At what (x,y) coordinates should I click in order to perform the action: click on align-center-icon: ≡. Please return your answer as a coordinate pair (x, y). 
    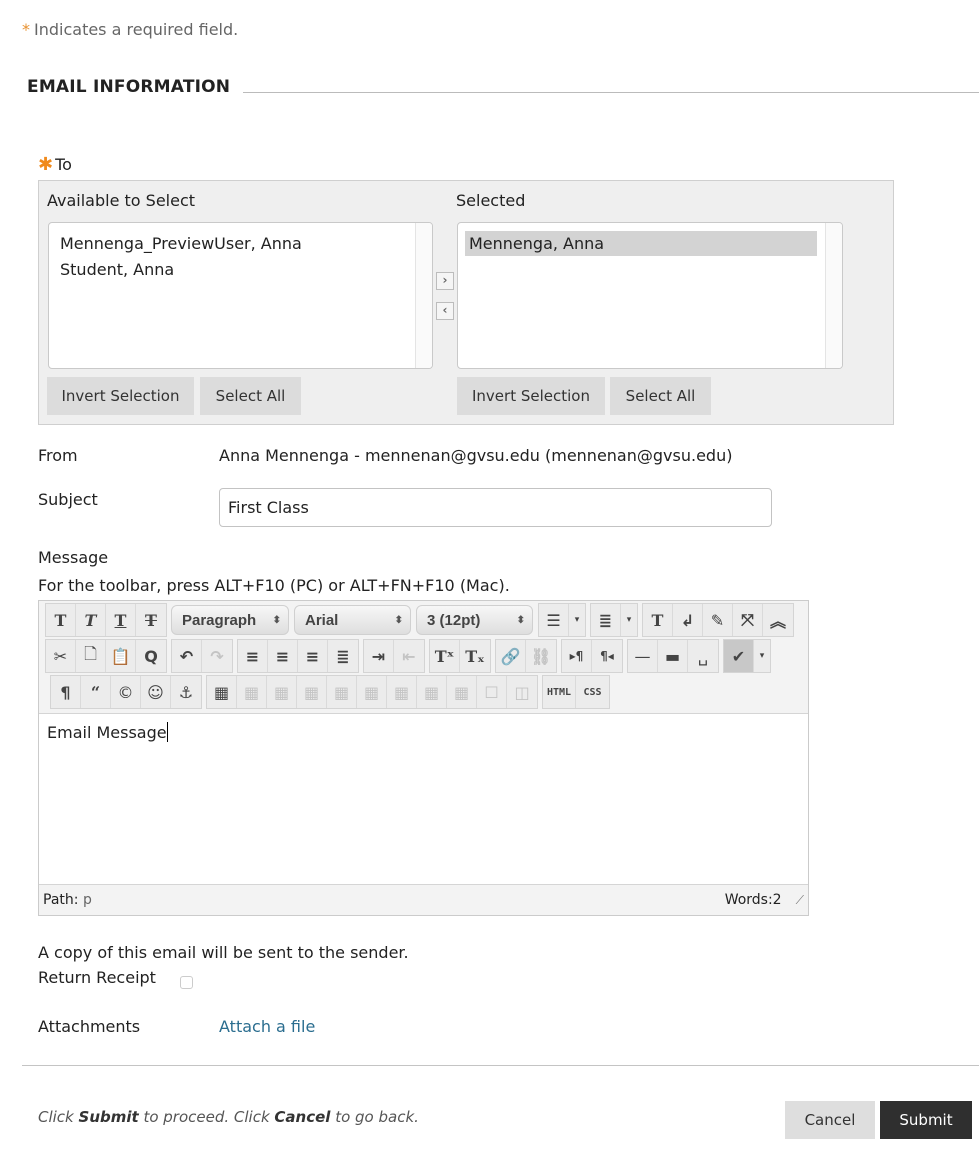
    Looking at the image, I should click on (283, 656).